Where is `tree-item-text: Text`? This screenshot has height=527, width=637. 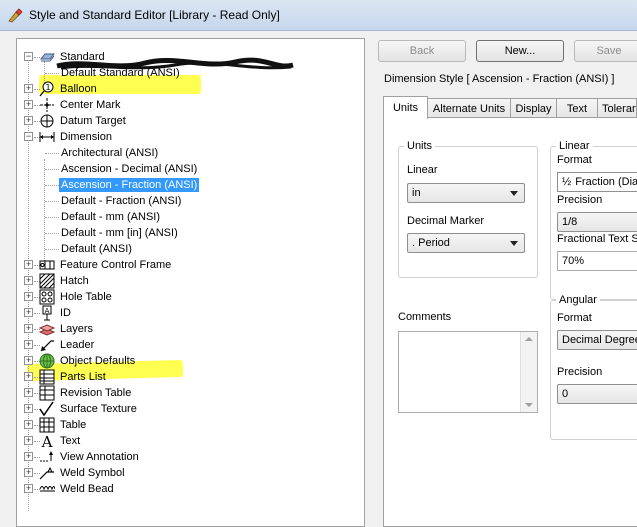
tree-item-text: Text is located at coordinates (70, 441).